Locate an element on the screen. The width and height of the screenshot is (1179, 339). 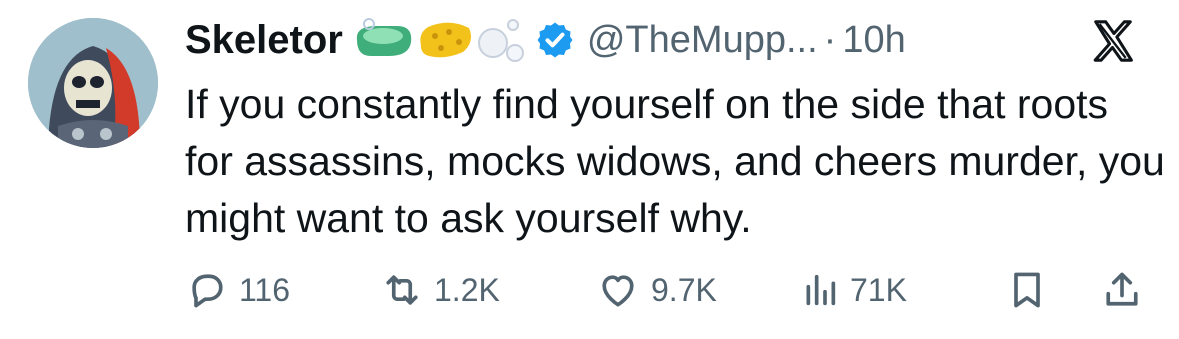
reply-count: 116 is located at coordinates (265, 289).